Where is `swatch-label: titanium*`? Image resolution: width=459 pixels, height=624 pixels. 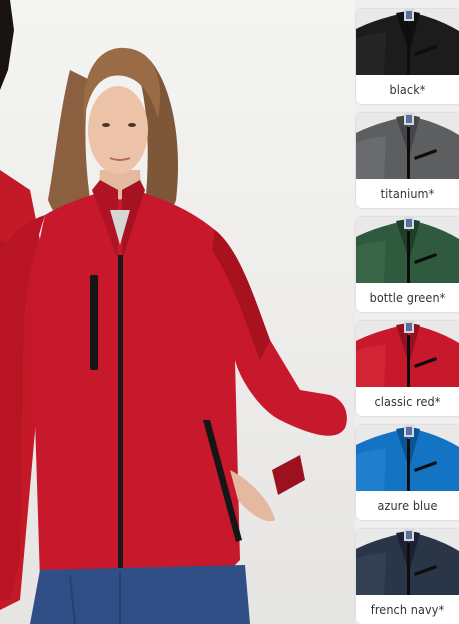 swatch-label: titanium* is located at coordinates (407, 193).